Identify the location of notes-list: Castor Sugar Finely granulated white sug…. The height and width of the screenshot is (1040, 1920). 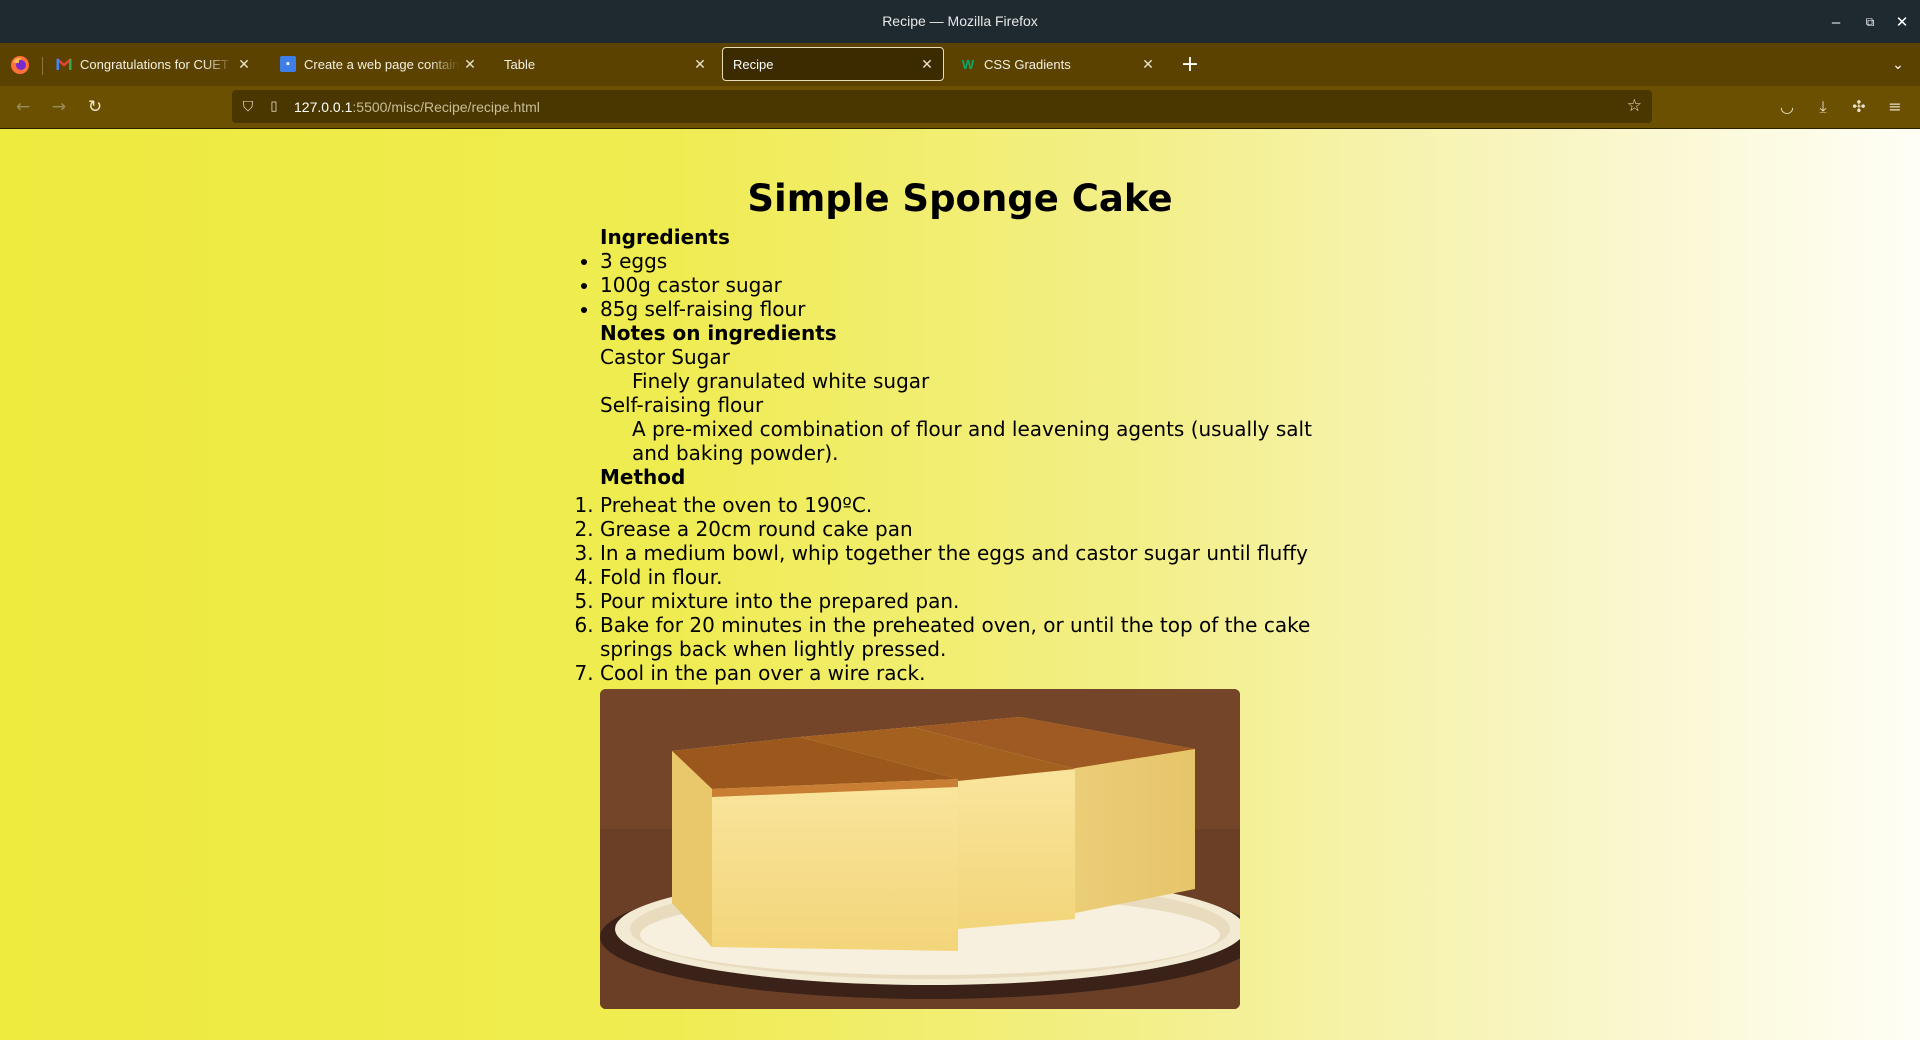
(960, 405).